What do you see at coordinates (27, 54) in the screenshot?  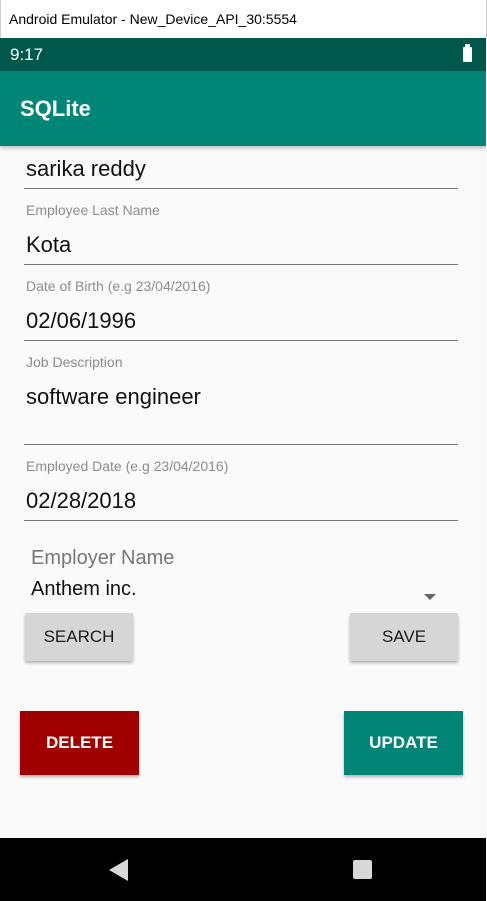 I see `status-time: 9:17` at bounding box center [27, 54].